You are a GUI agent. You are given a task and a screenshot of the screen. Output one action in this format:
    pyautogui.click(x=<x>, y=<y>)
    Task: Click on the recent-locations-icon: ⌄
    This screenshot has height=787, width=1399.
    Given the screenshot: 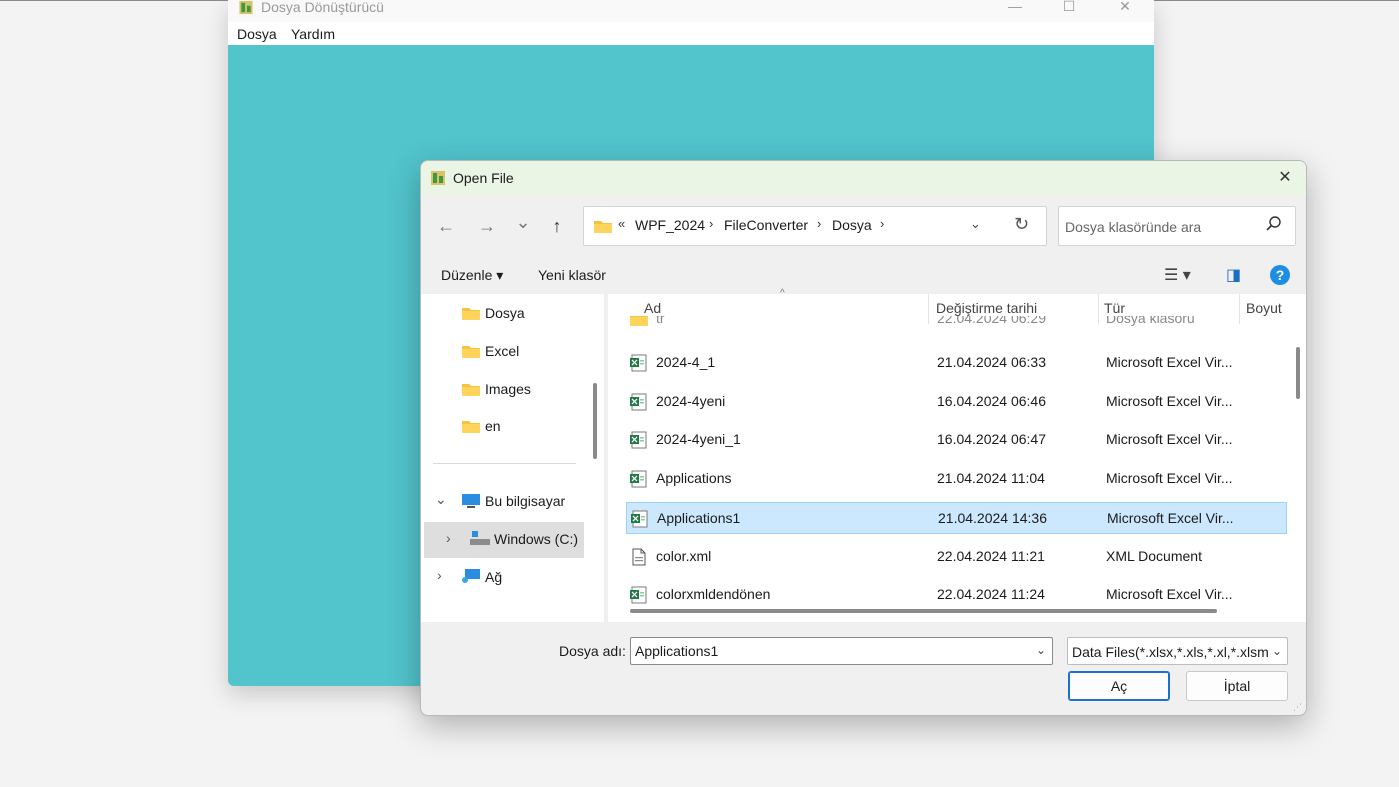 What is the action you would take?
    pyautogui.click(x=523, y=223)
    